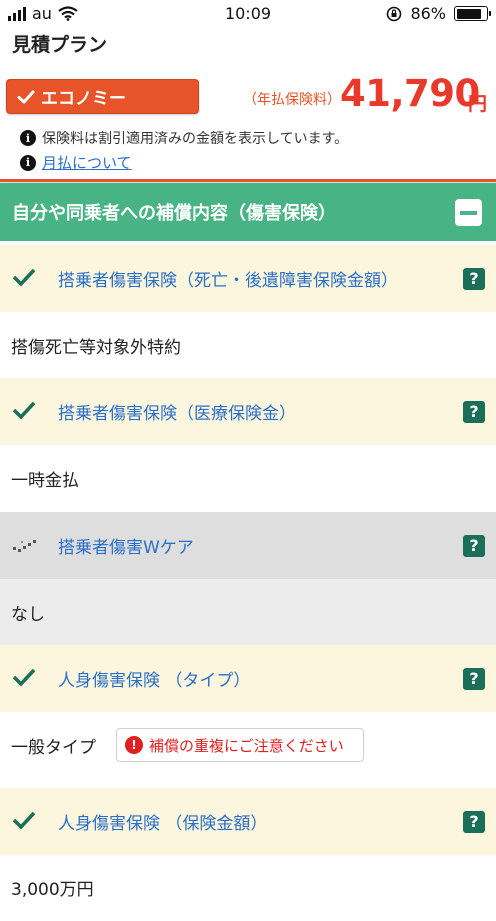 The image size is (496, 921). What do you see at coordinates (410, 93) in the screenshot?
I see `price-value: 41,790` at bounding box center [410, 93].